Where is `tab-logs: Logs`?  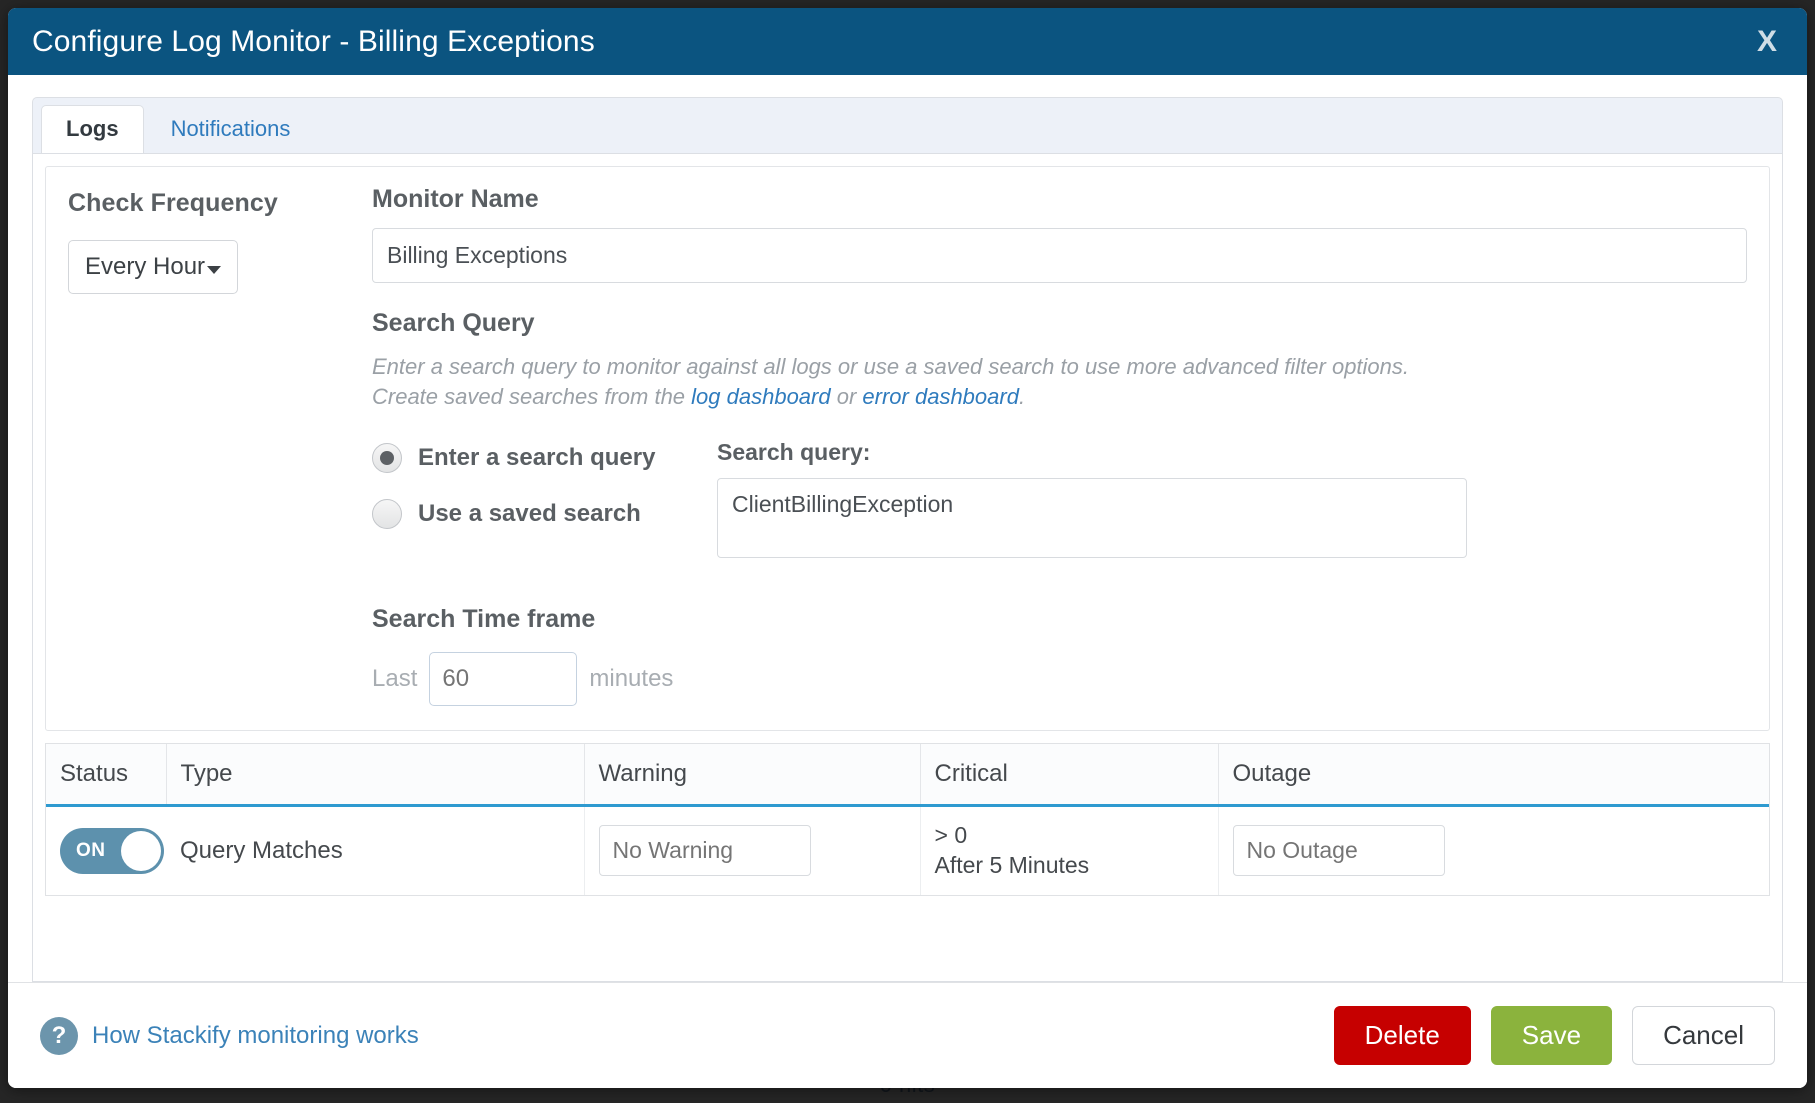 tab-logs: Logs is located at coordinates (92, 129).